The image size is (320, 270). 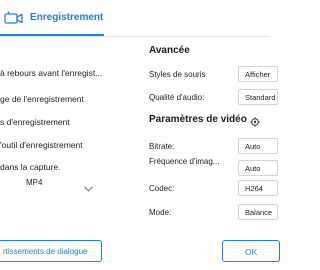 I want to click on option-recording-area: ge de l'enregistrement, so click(x=42, y=99).